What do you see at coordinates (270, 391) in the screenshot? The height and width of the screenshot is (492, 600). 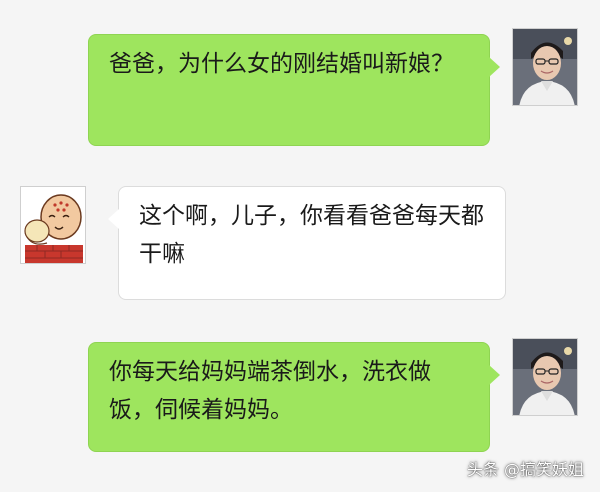 I see `message-text: 你每天给妈妈端茶倒水，洗衣做饭，伺候着妈妈。` at bounding box center [270, 391].